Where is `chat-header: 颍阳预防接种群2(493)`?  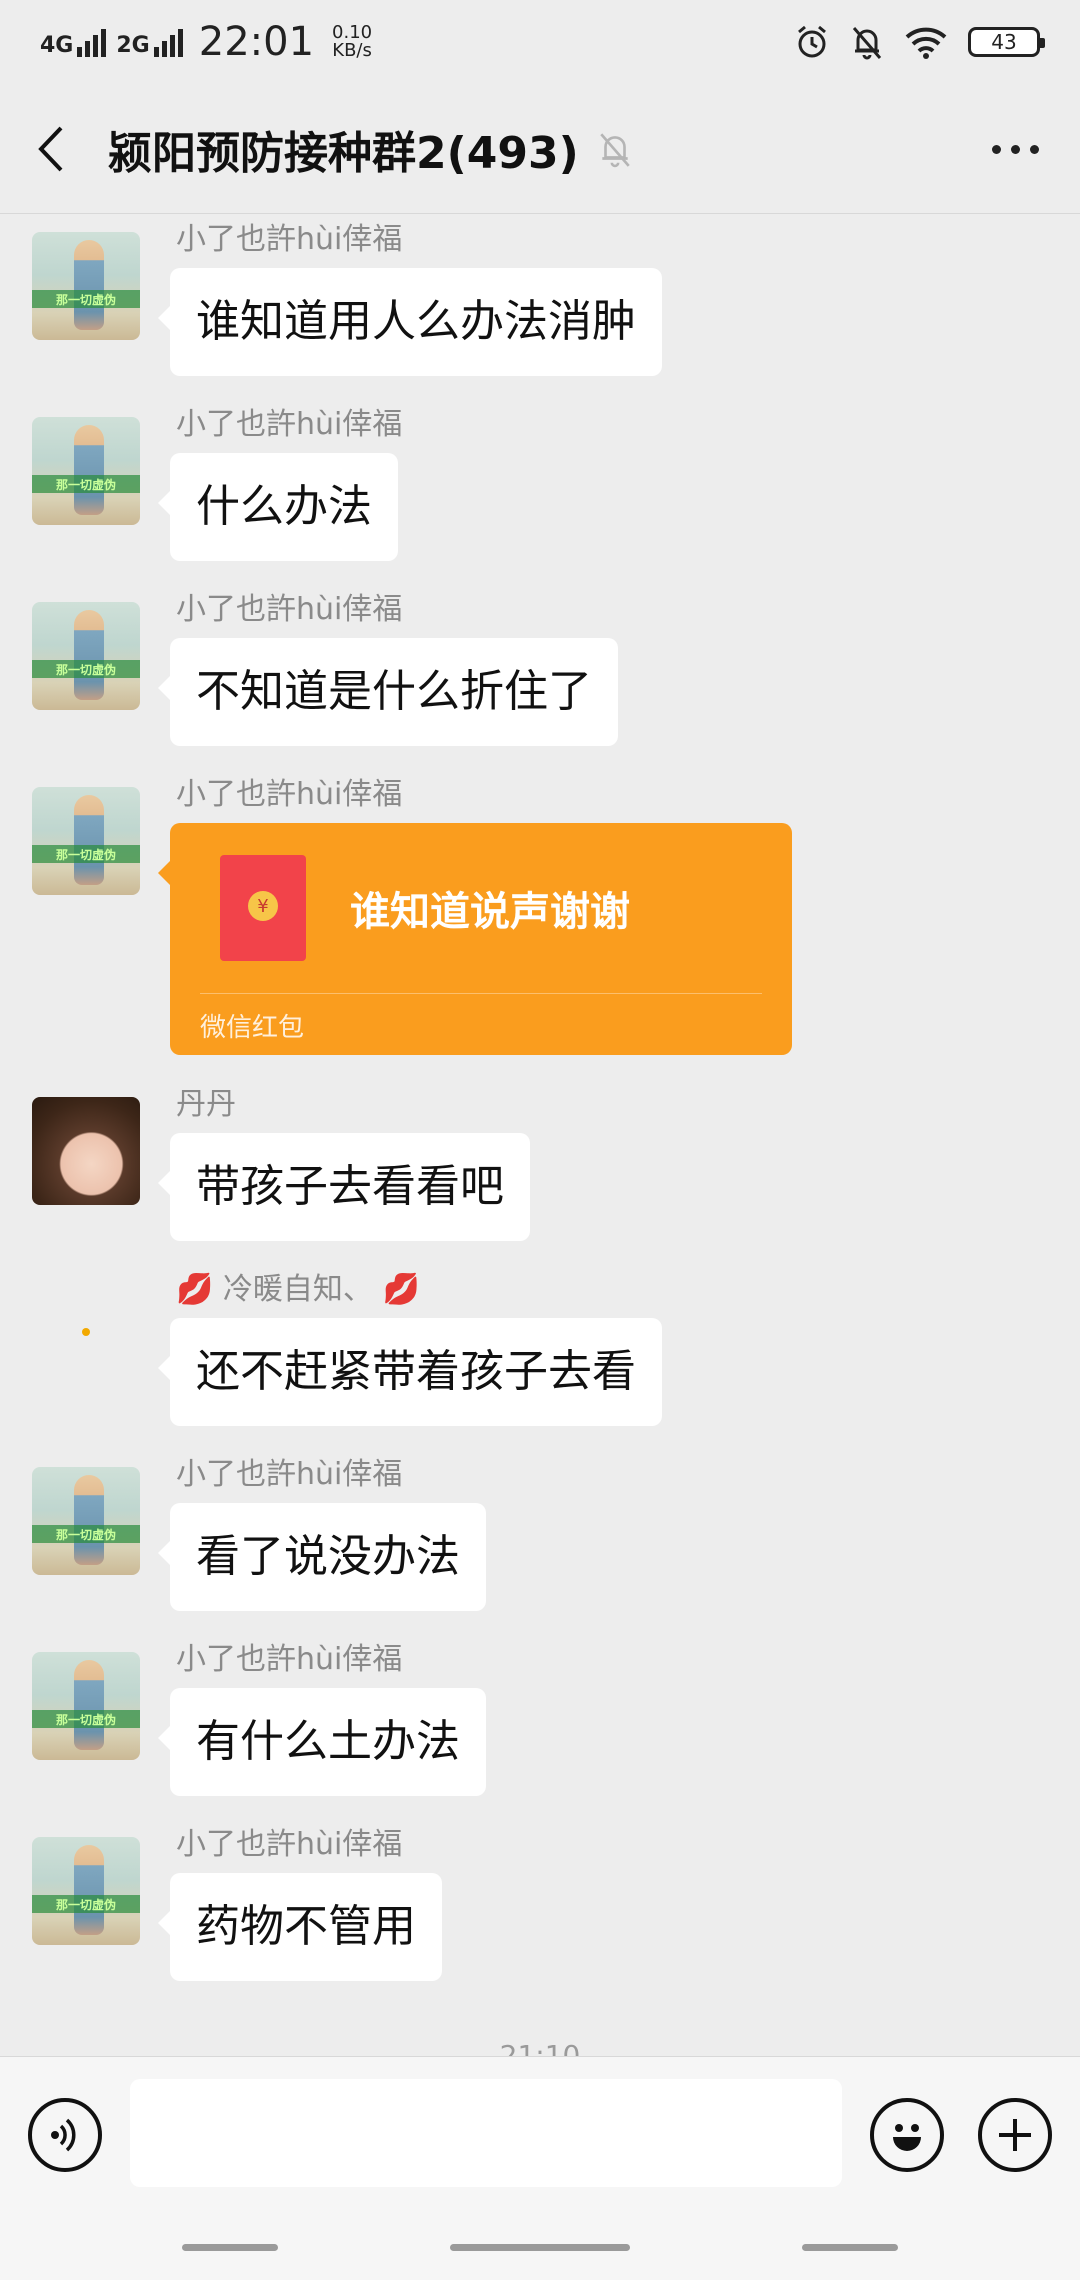 chat-header: 颍阳预防接种群2(493) is located at coordinates (540, 149).